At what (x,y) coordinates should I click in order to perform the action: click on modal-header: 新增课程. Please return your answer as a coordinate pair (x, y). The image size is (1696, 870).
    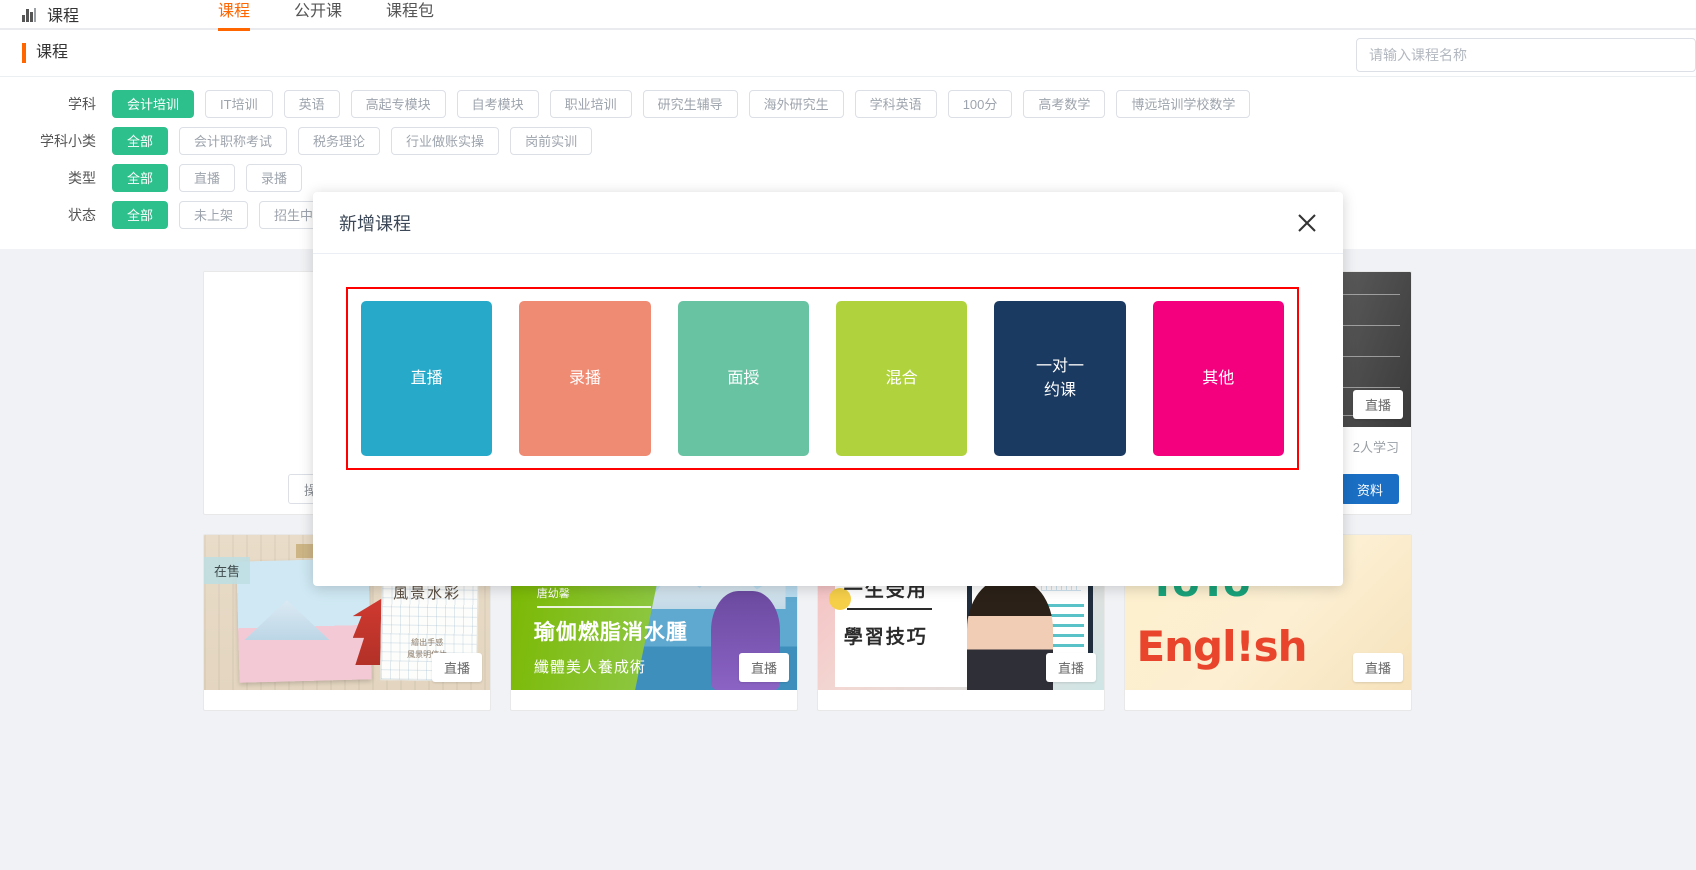
    Looking at the image, I should click on (828, 223).